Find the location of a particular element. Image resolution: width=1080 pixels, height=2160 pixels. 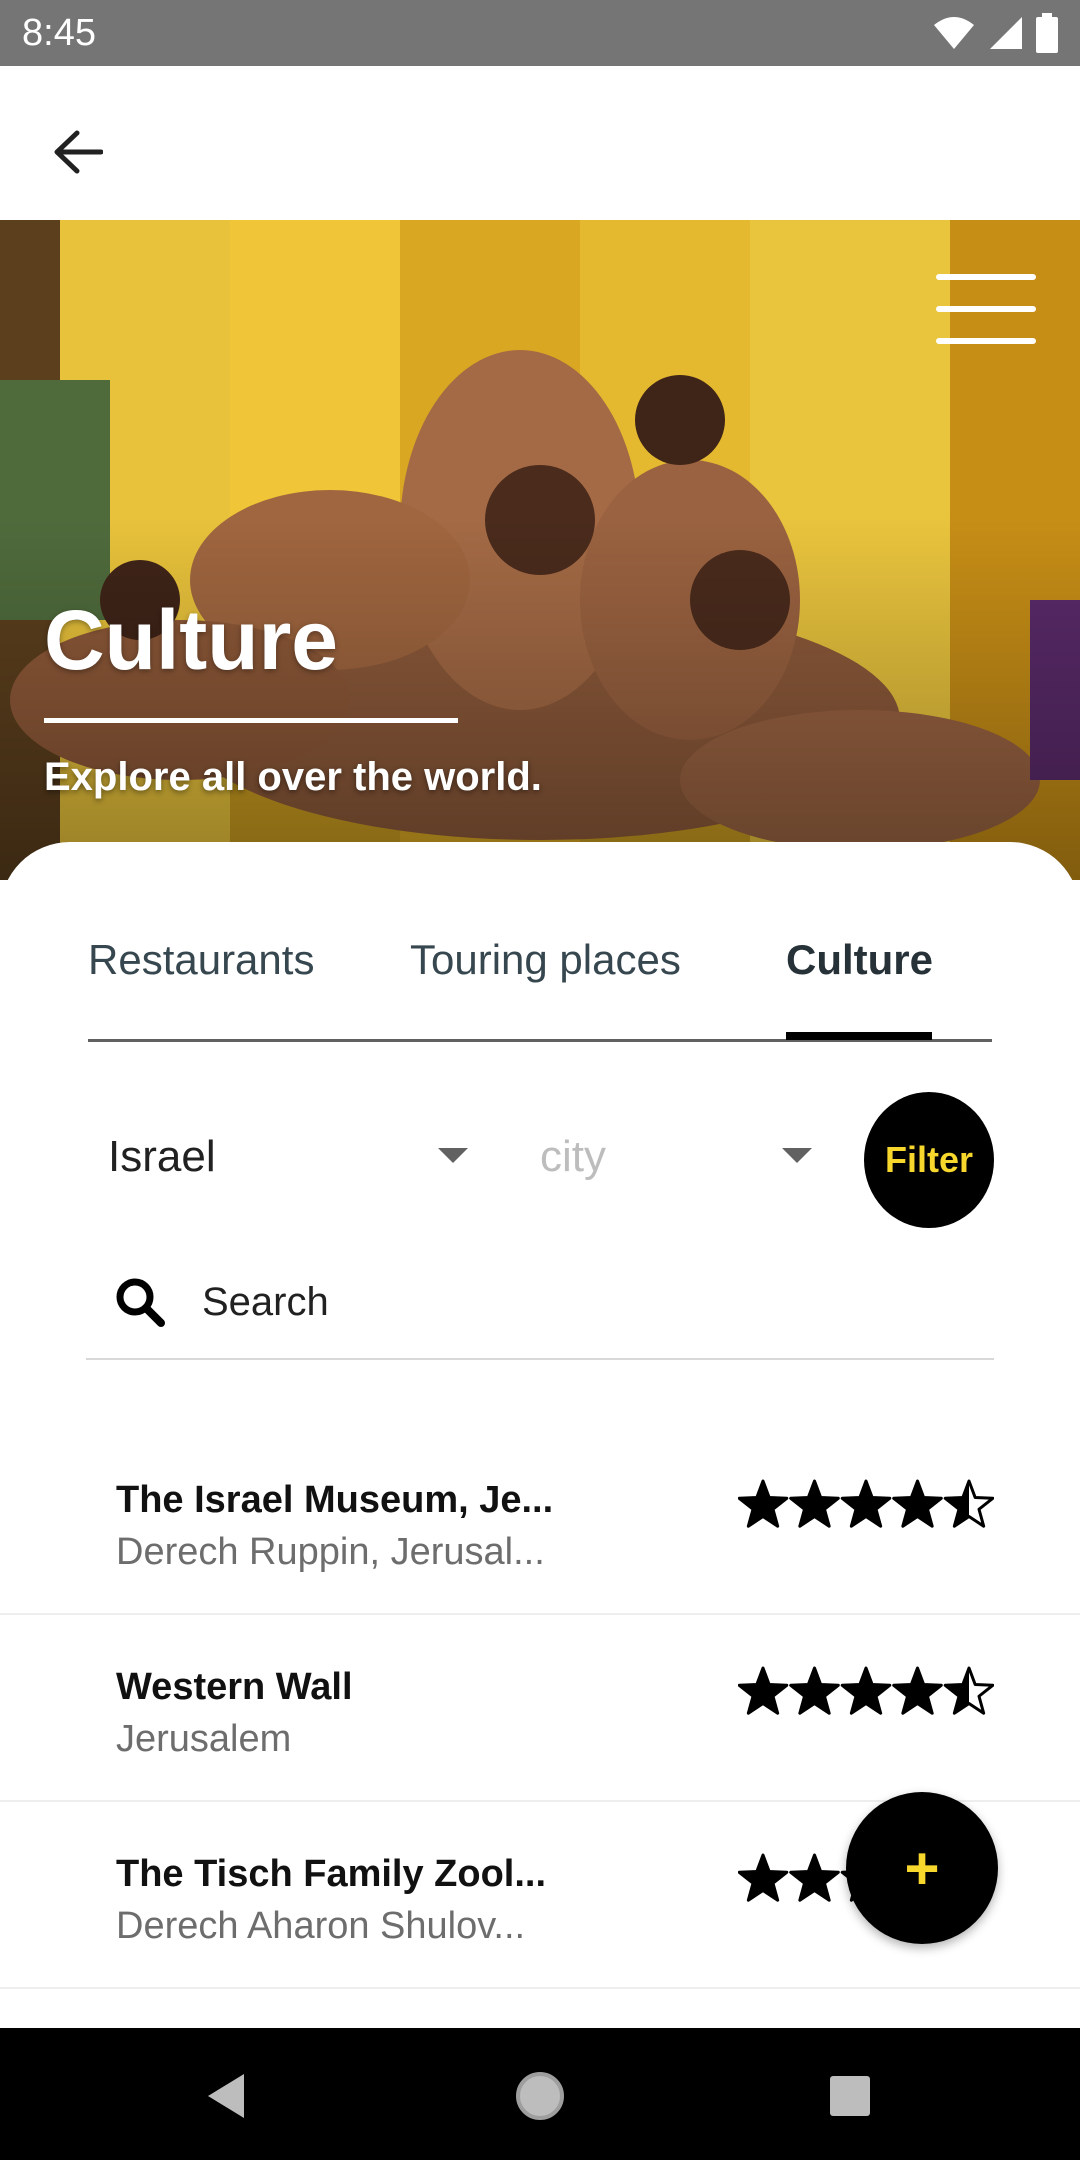

add-button: + is located at coordinates (922, 1868).